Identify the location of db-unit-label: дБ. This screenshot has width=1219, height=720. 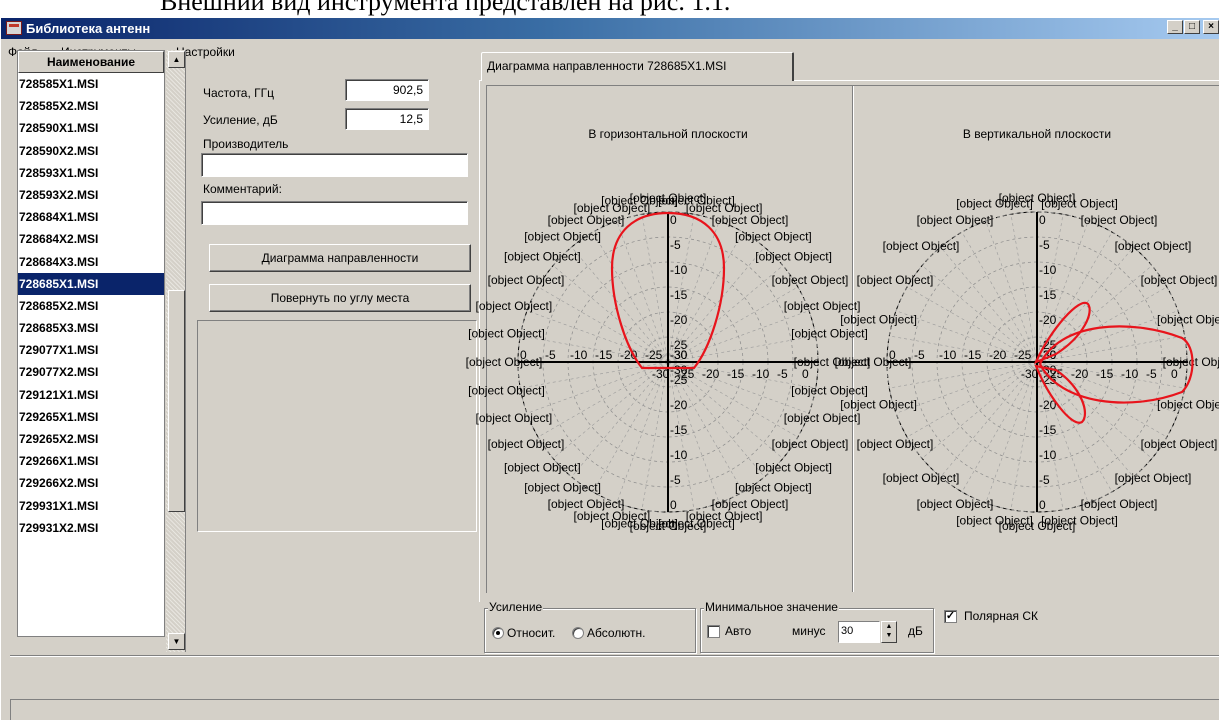
(915, 631).